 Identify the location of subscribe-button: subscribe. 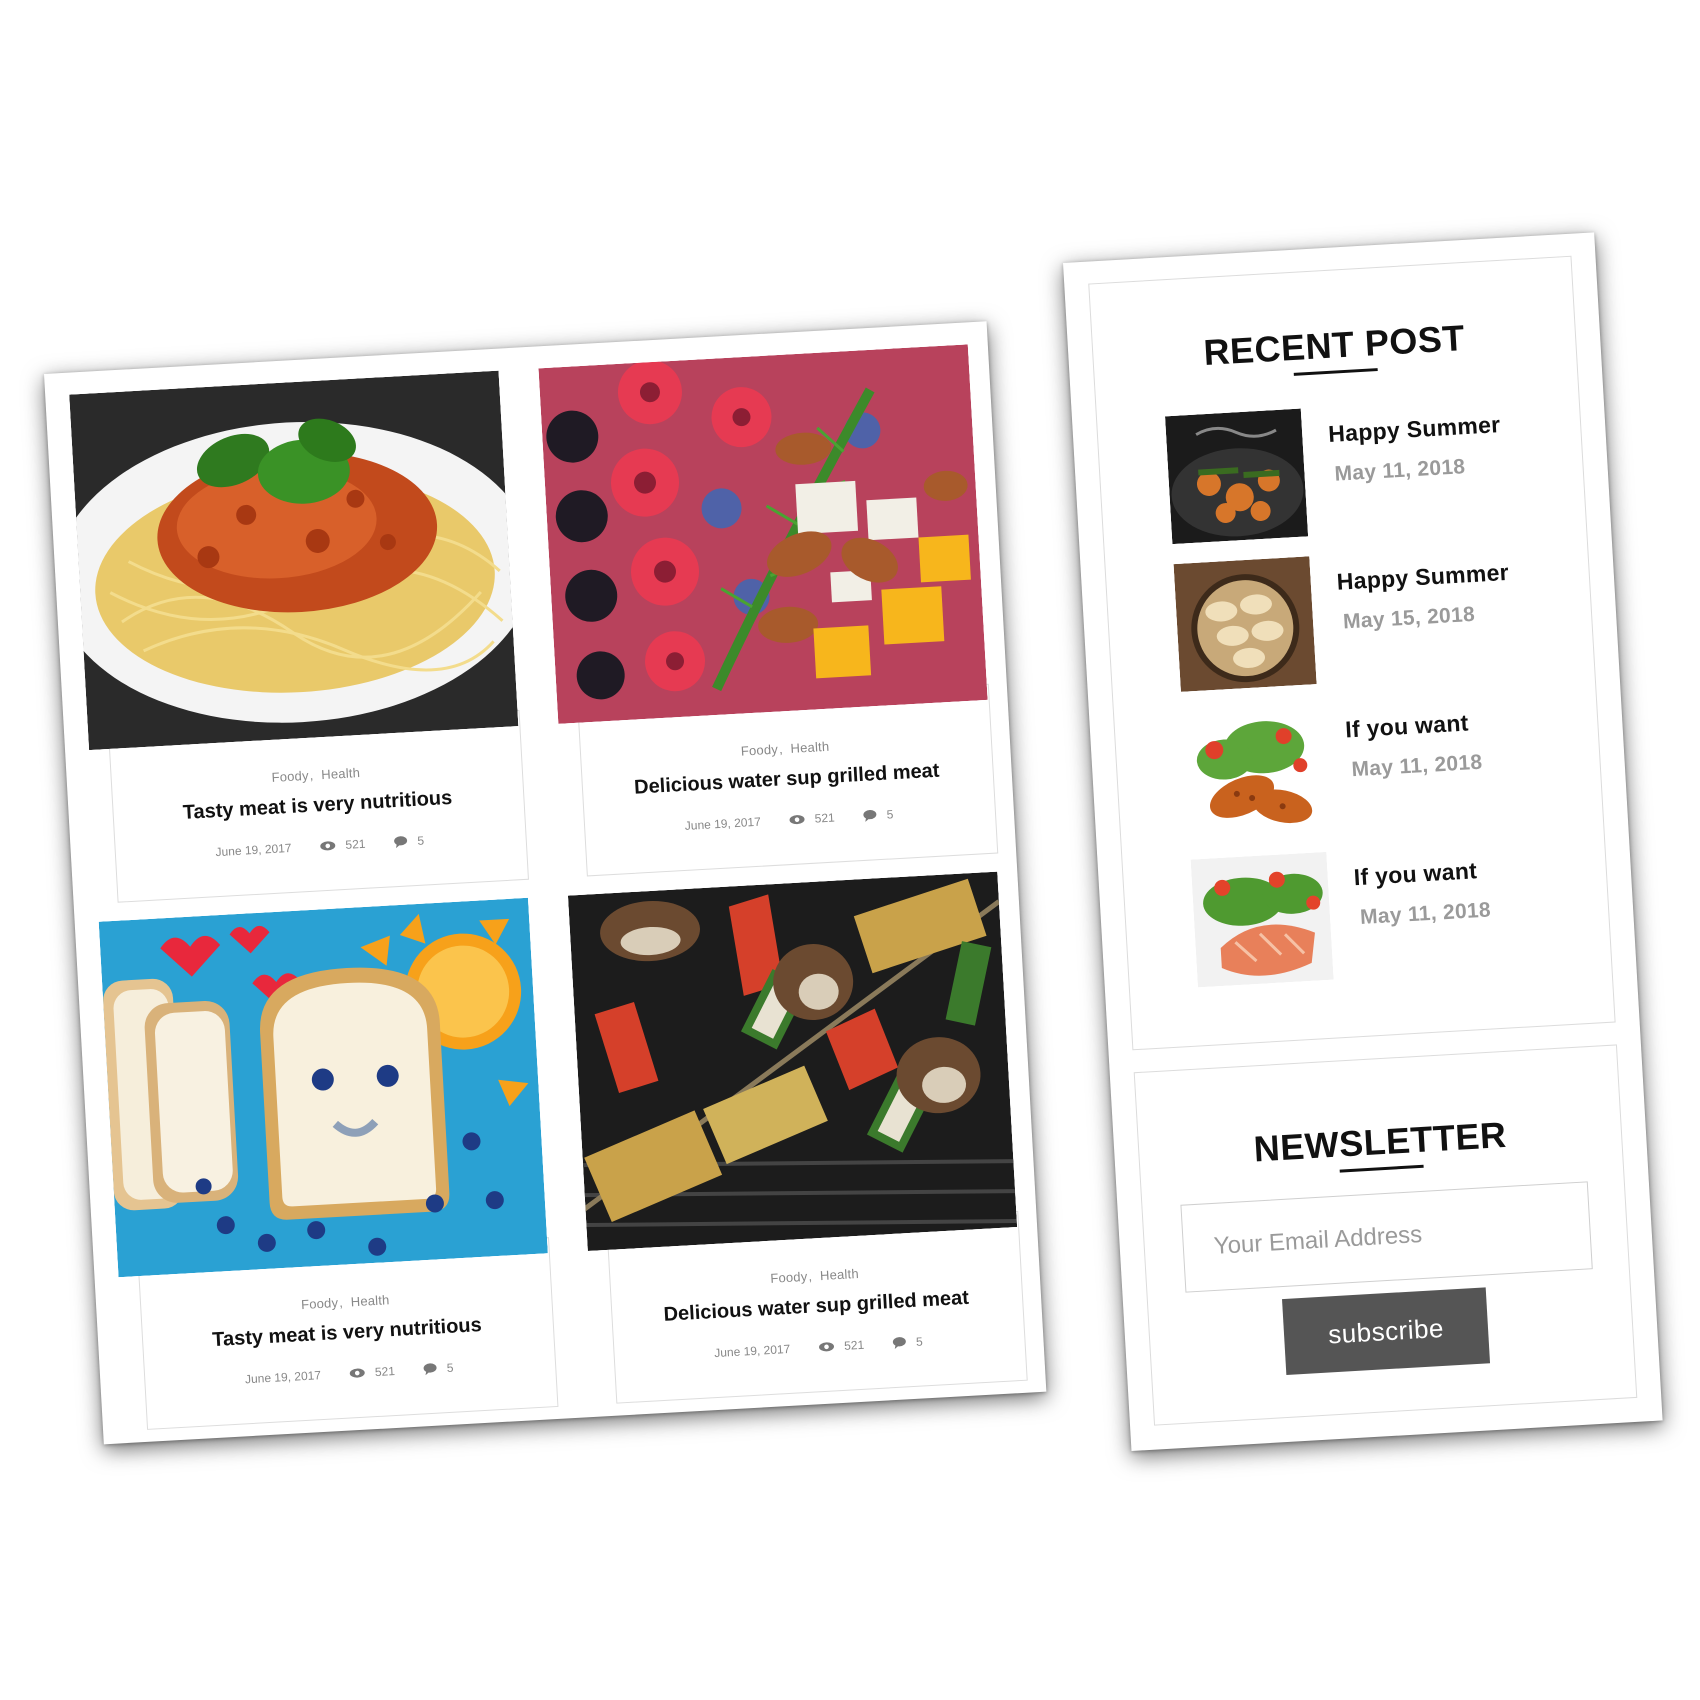
(1386, 1331).